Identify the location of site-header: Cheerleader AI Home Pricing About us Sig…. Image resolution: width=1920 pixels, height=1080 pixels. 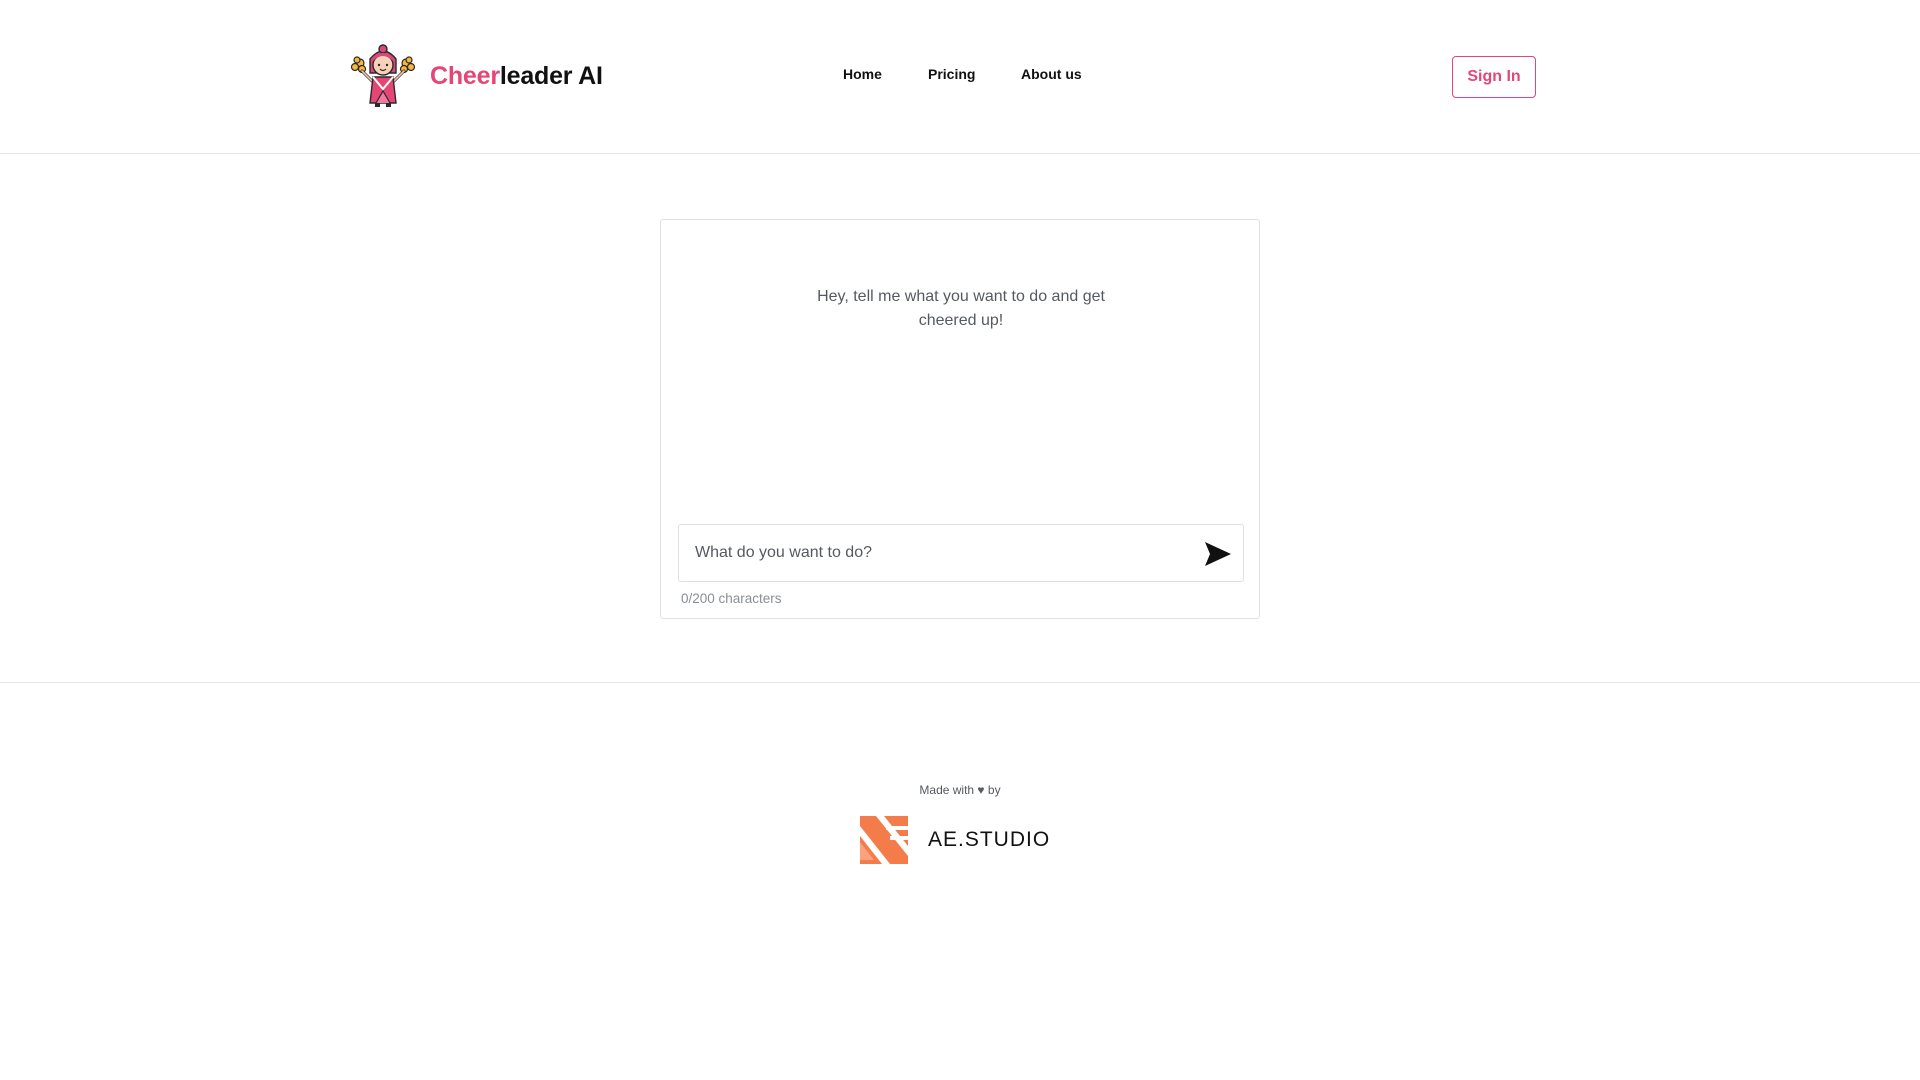
(960, 77).